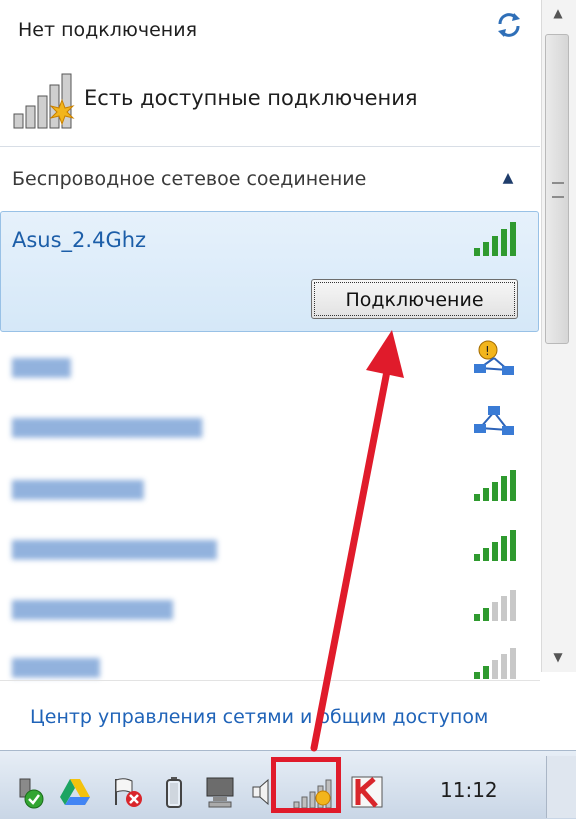  What do you see at coordinates (107, 427) in the screenshot?
I see `network-name-blurred: ▇▇▇▇▇▇▇▇▇▇▇▇▇` at bounding box center [107, 427].